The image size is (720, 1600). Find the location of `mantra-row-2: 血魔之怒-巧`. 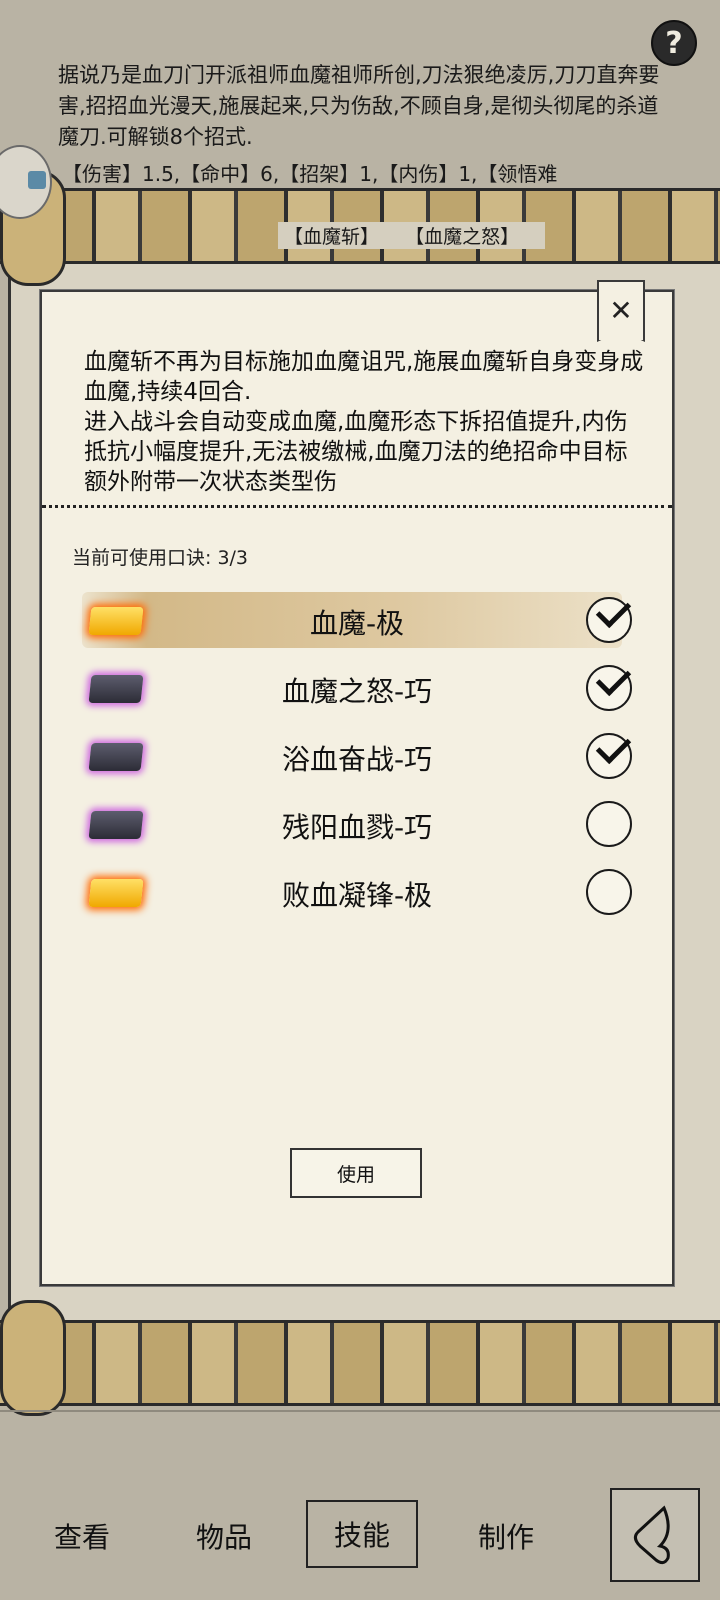

mantra-row-2: 血魔之怒-巧 is located at coordinates (357, 688).